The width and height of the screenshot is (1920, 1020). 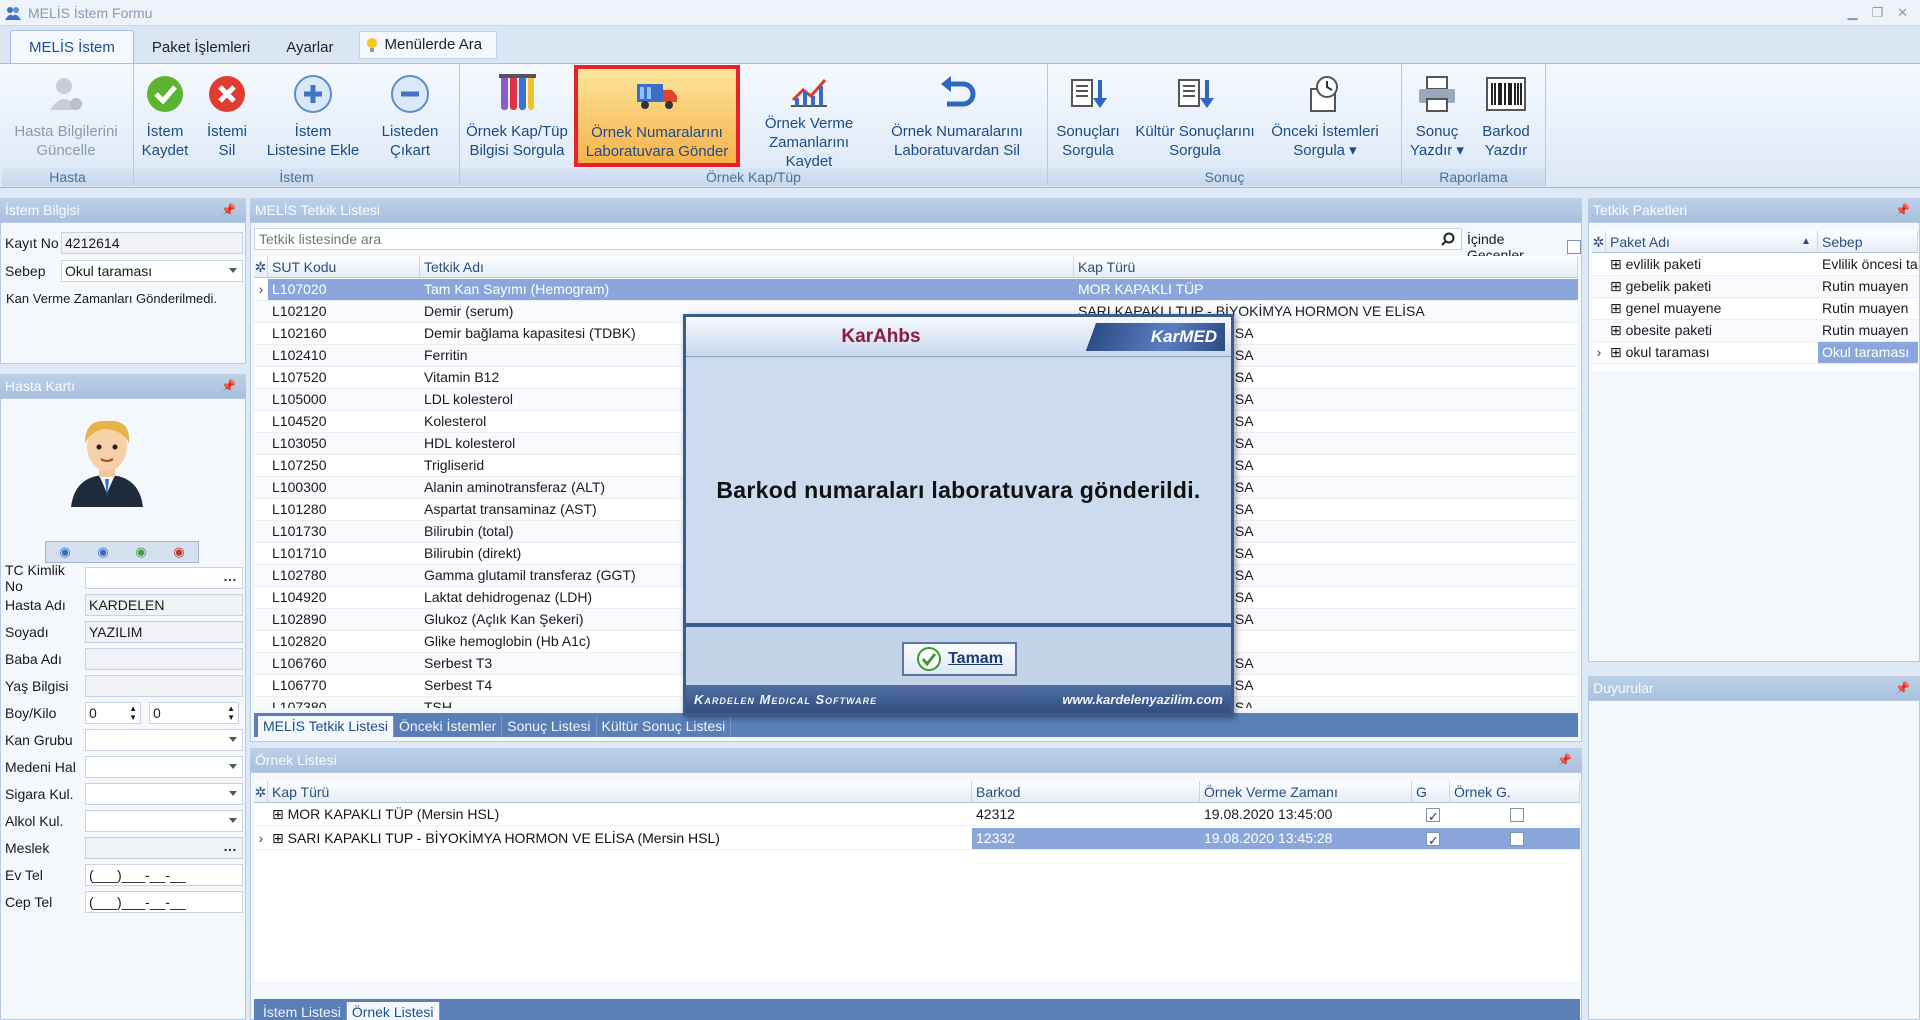 I want to click on kilo-stepper: 0 ▲ ▼, so click(x=194, y=713).